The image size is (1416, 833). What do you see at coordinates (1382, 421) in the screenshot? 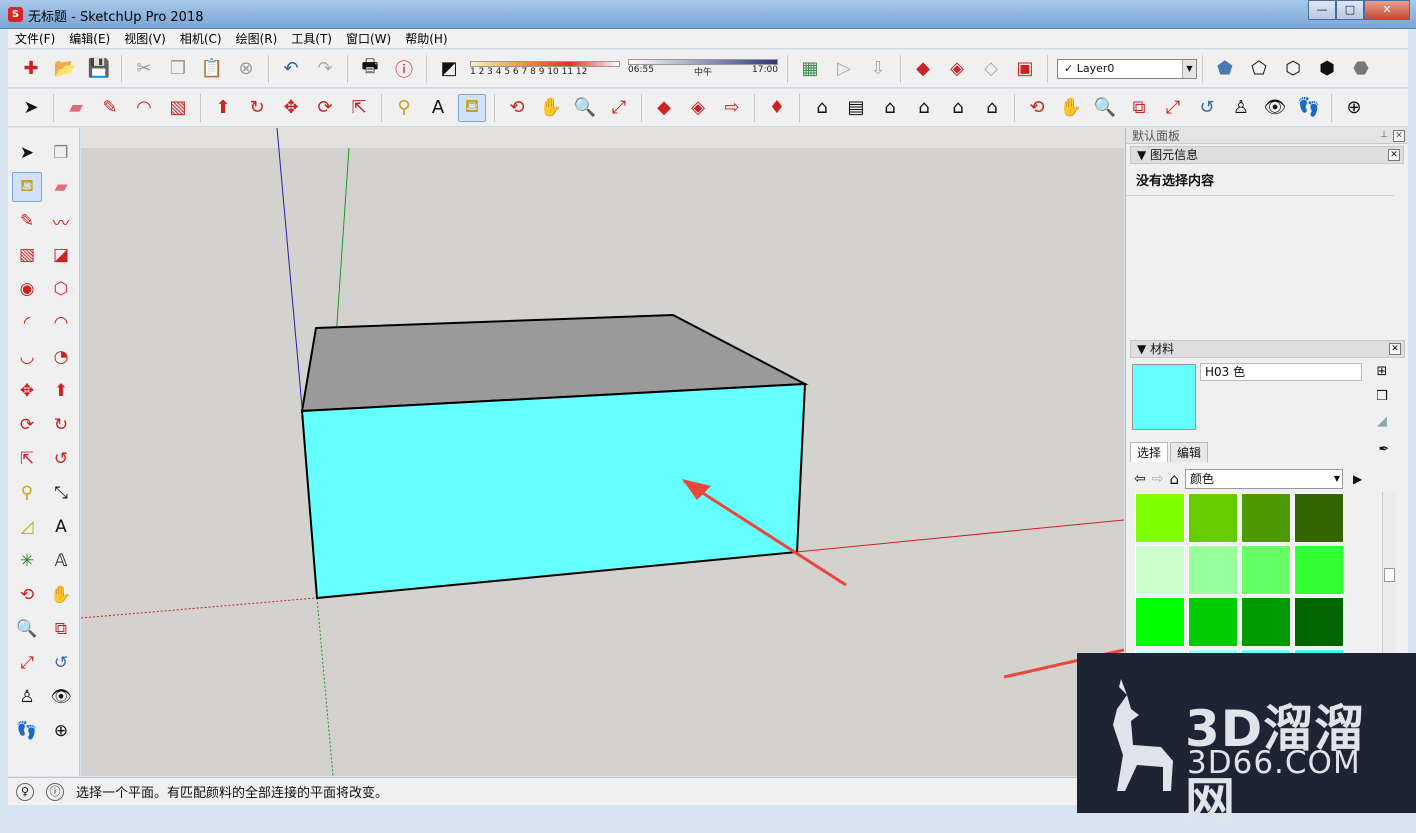
I see `default-material-icon: ◢` at bounding box center [1382, 421].